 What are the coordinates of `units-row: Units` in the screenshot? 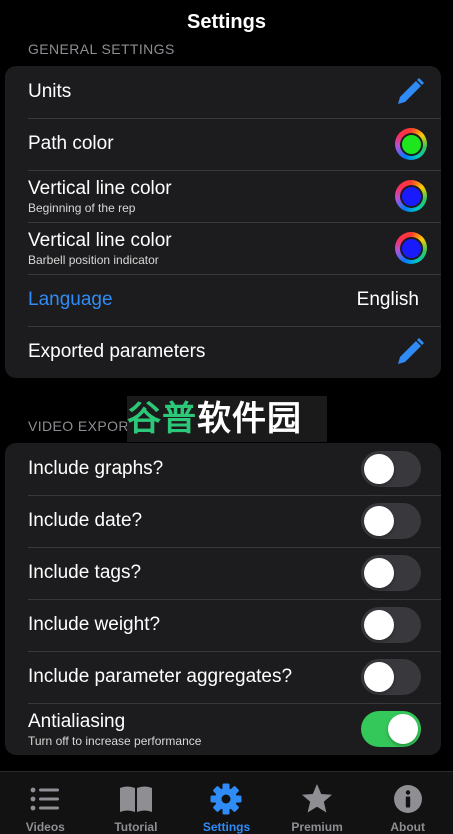 It's located at (223, 92).